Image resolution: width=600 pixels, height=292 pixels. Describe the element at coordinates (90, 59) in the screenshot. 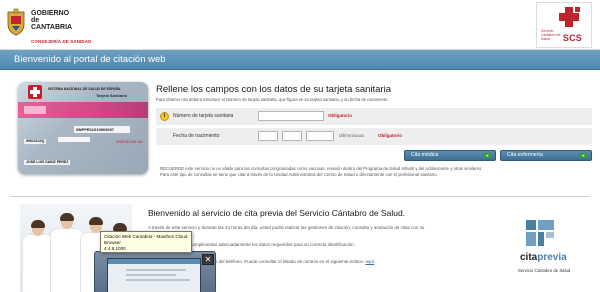

I see `page-title: Bienvenido al portal de citación web` at that location.